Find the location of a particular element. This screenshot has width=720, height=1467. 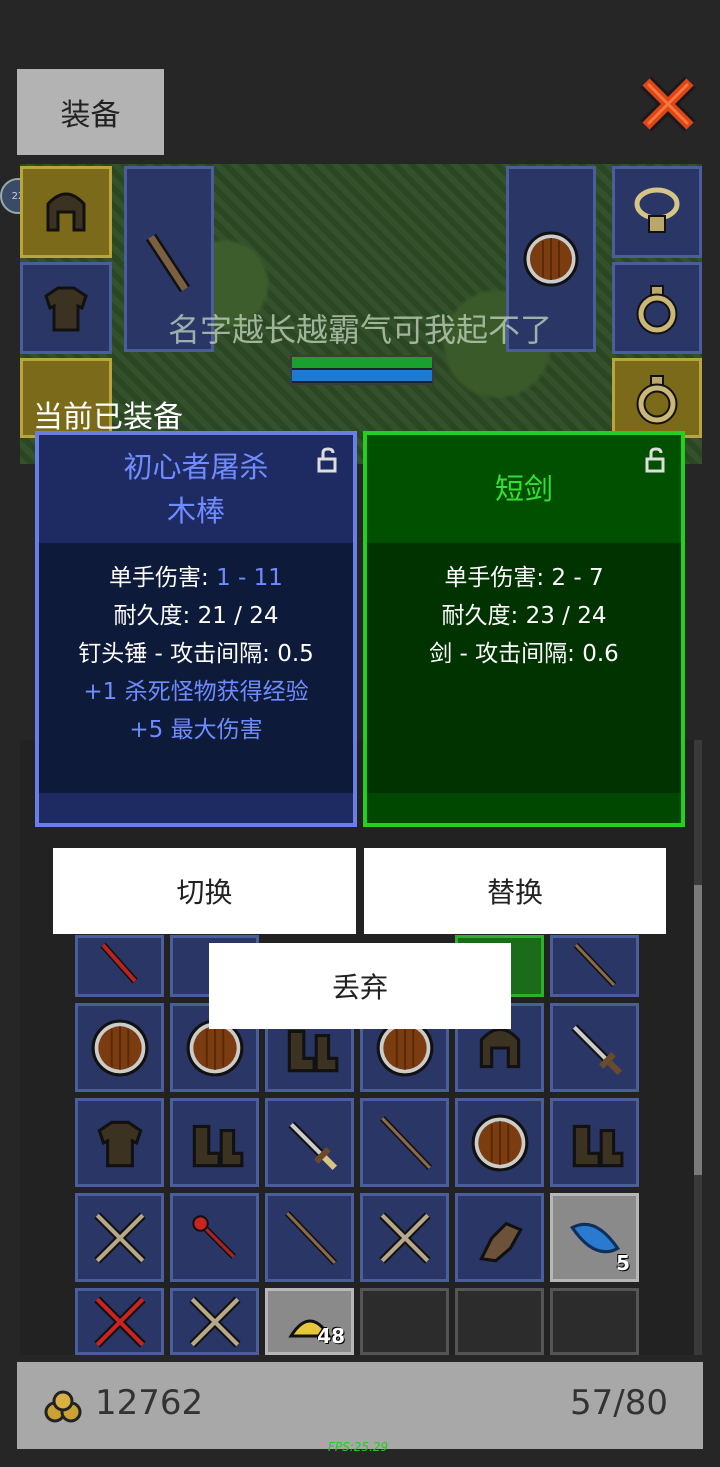

armor-slot is located at coordinates (66, 308).